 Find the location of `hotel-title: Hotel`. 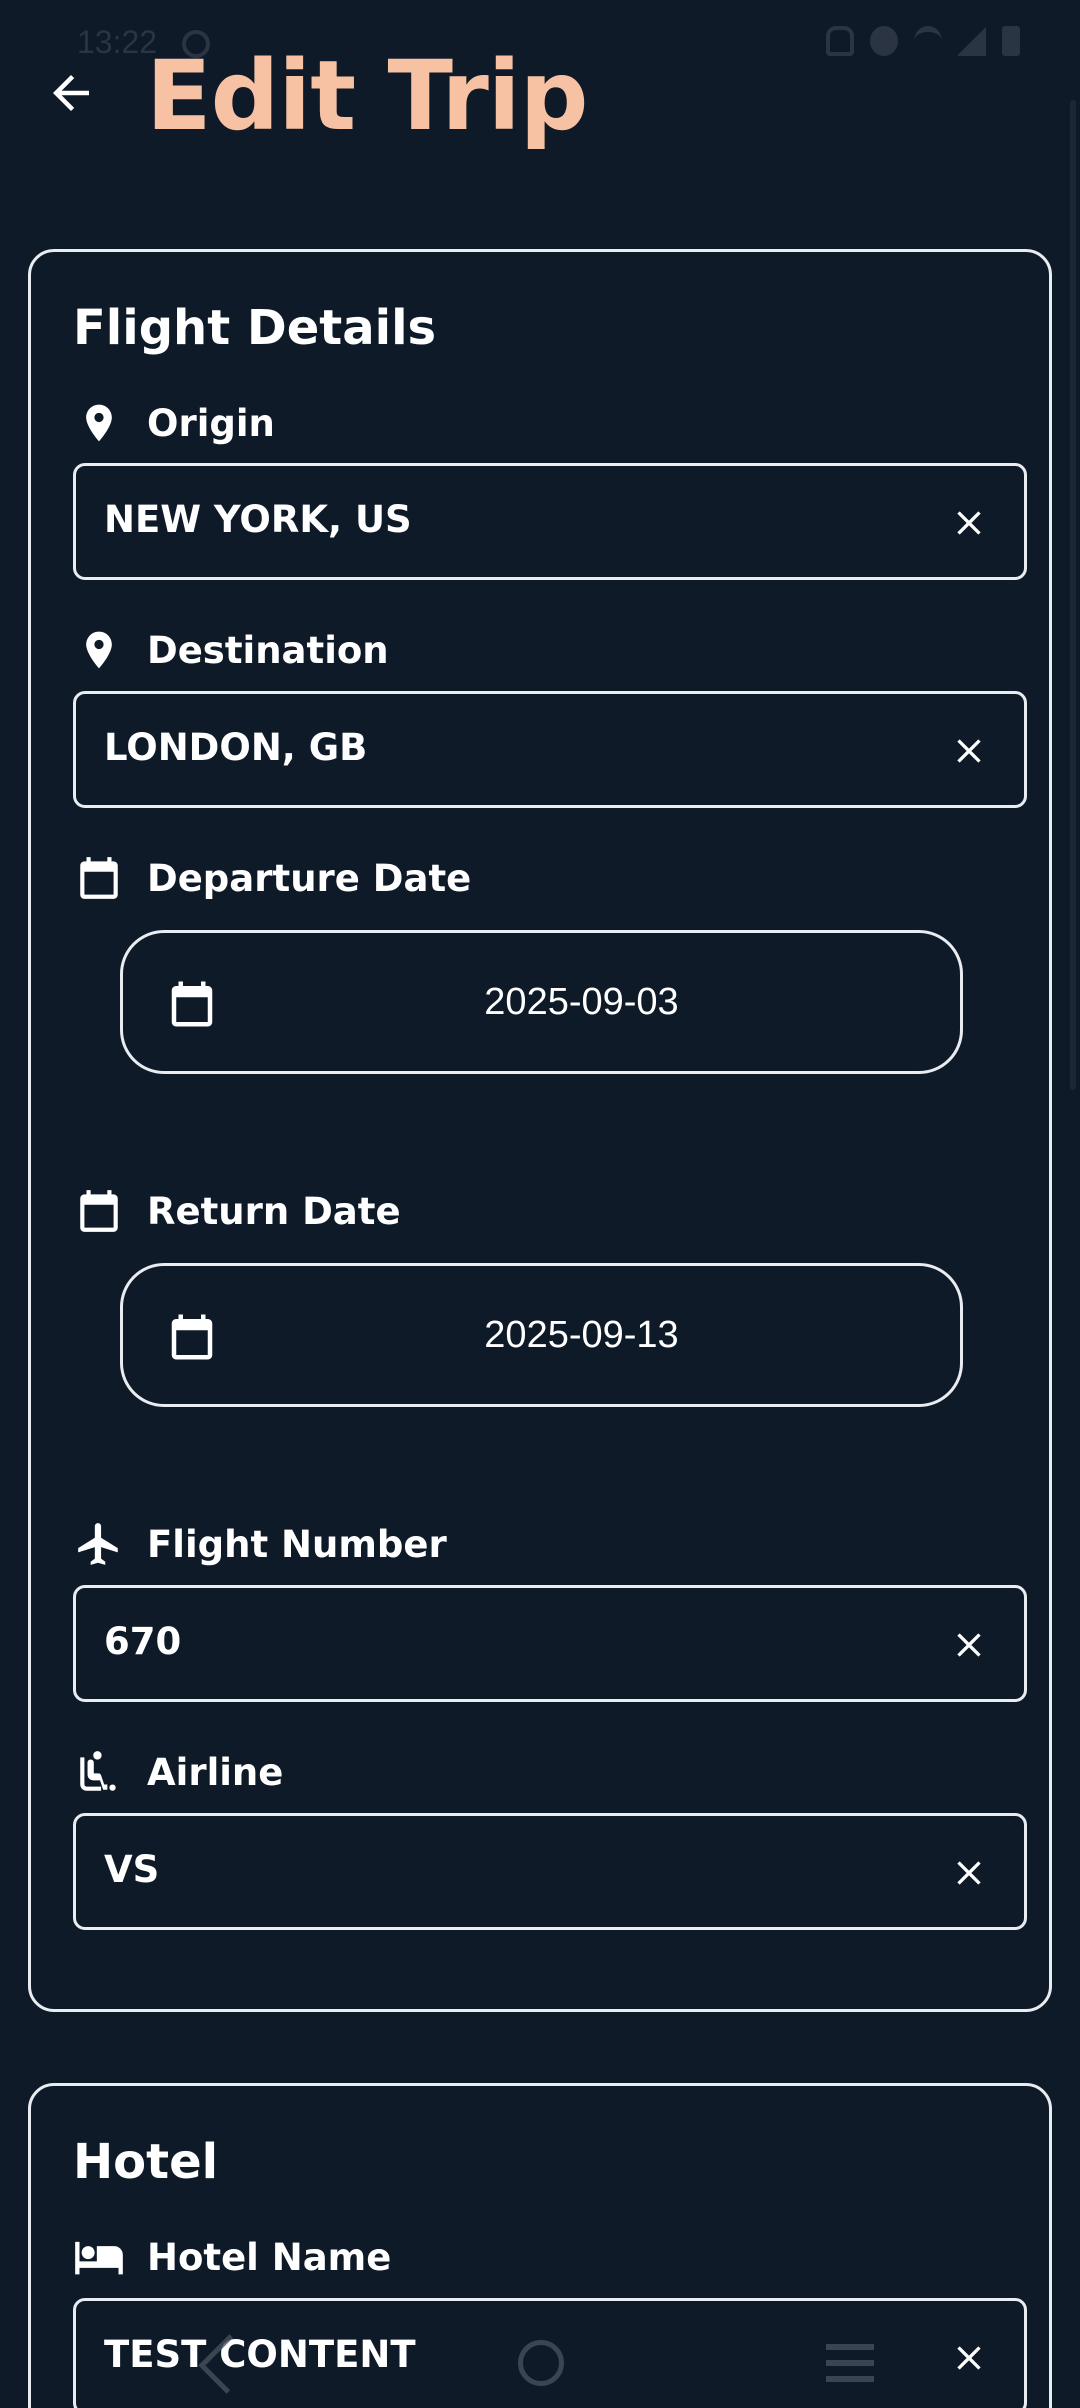

hotel-title: Hotel is located at coordinates (146, 2162).